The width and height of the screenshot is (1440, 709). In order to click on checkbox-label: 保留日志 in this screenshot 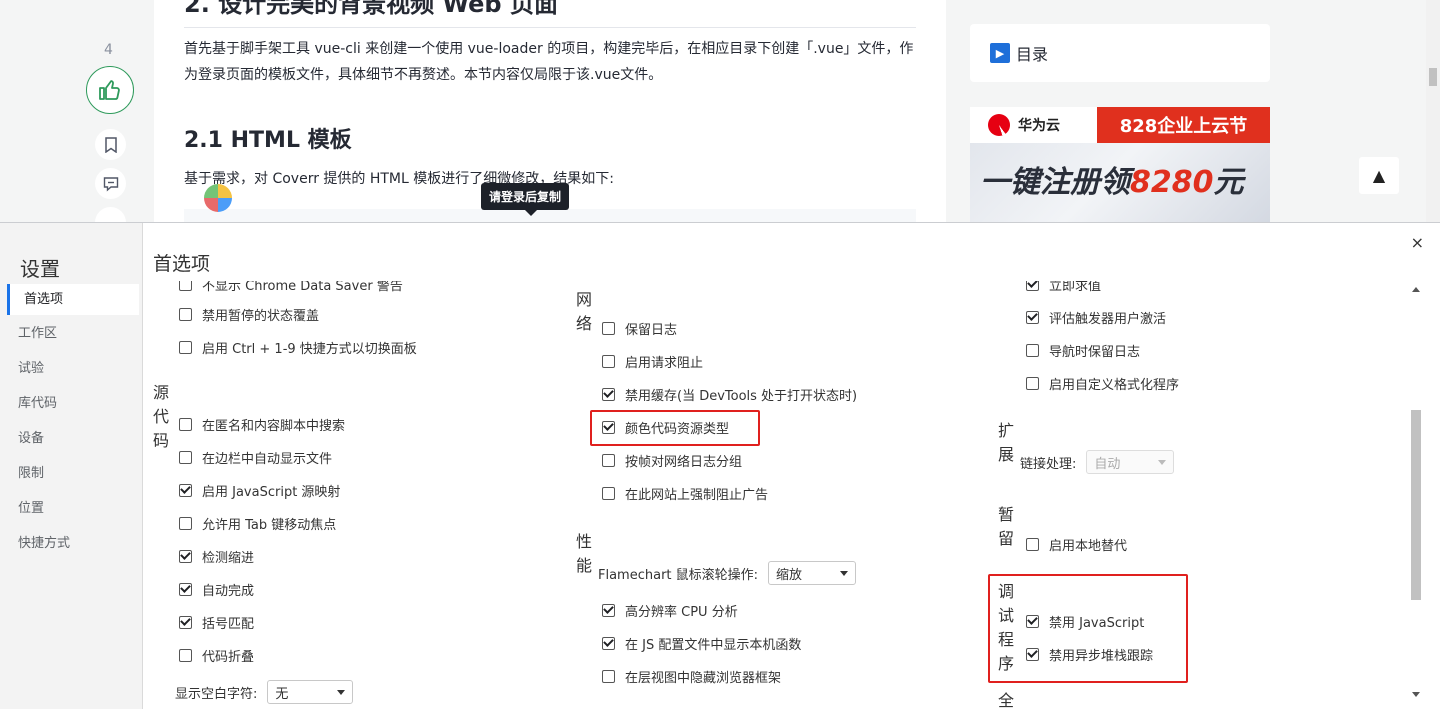, I will do `click(651, 330)`.